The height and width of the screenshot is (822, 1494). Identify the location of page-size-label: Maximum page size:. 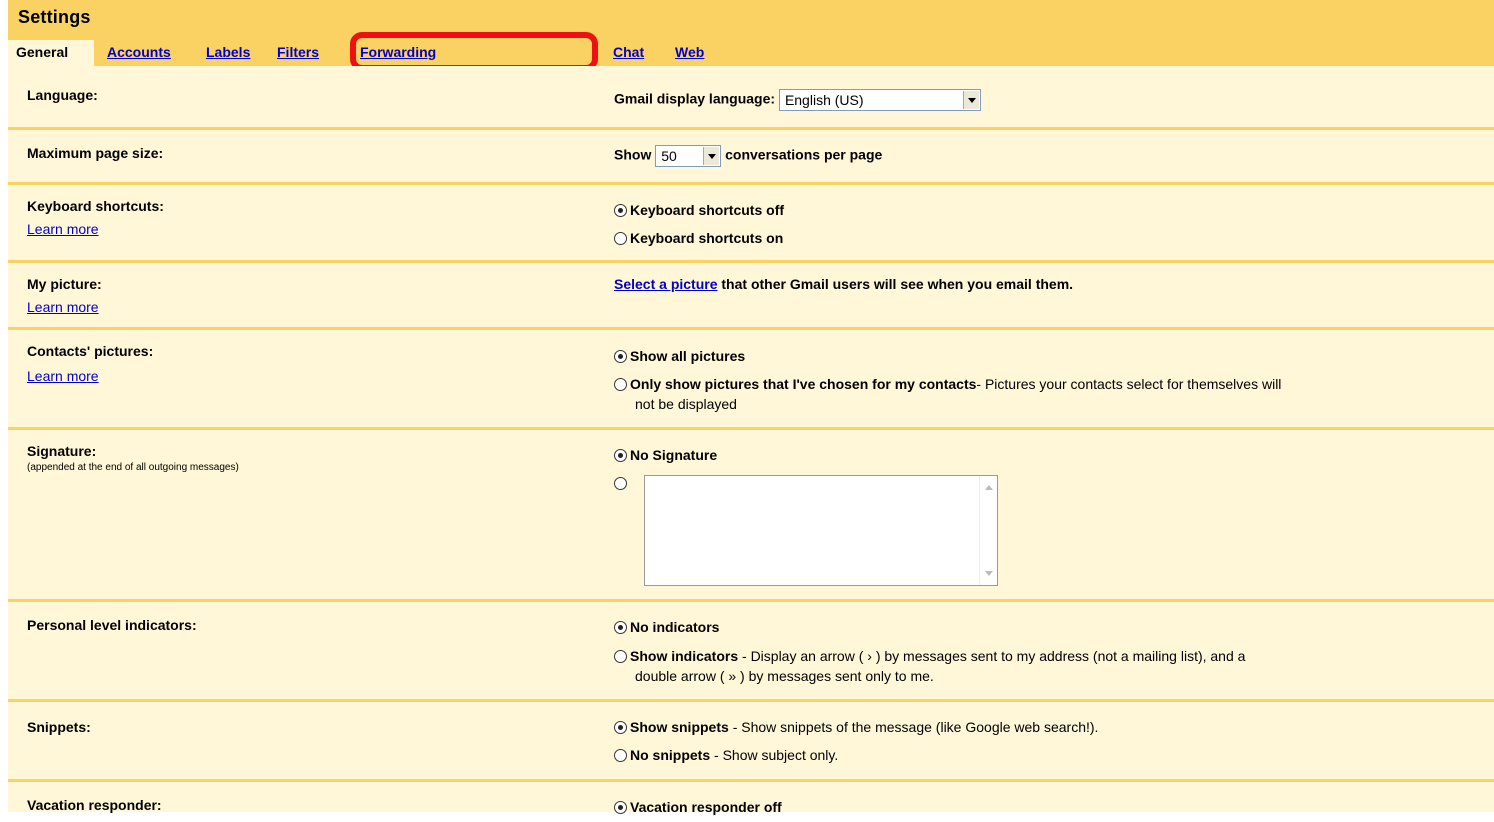
(95, 153).